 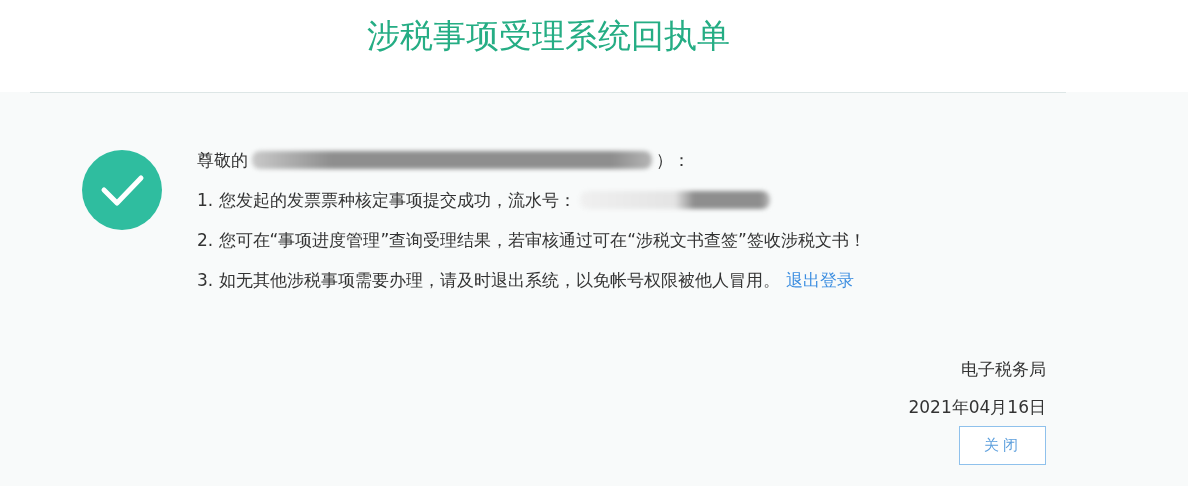 What do you see at coordinates (488, 280) in the screenshot?
I see `notice-text: 3. 如无其他涉税事项需要办理，请及时退出系统，以免帐号权限被他人冒用。` at bounding box center [488, 280].